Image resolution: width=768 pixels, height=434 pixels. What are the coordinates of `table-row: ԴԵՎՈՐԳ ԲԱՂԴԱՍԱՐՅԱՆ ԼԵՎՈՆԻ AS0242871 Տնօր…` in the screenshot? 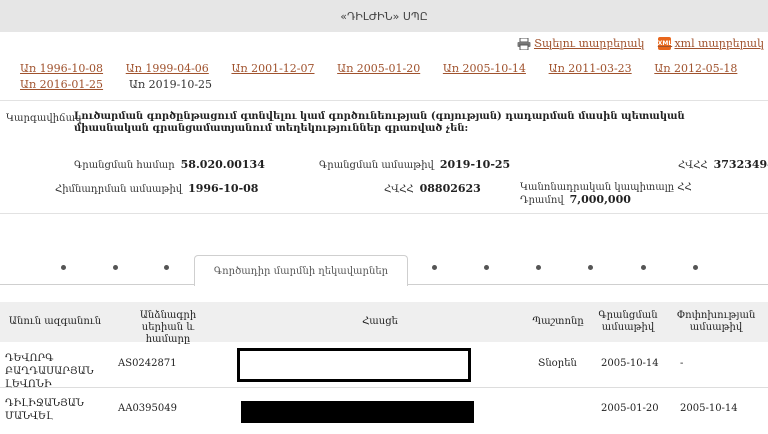 It's located at (384, 366).